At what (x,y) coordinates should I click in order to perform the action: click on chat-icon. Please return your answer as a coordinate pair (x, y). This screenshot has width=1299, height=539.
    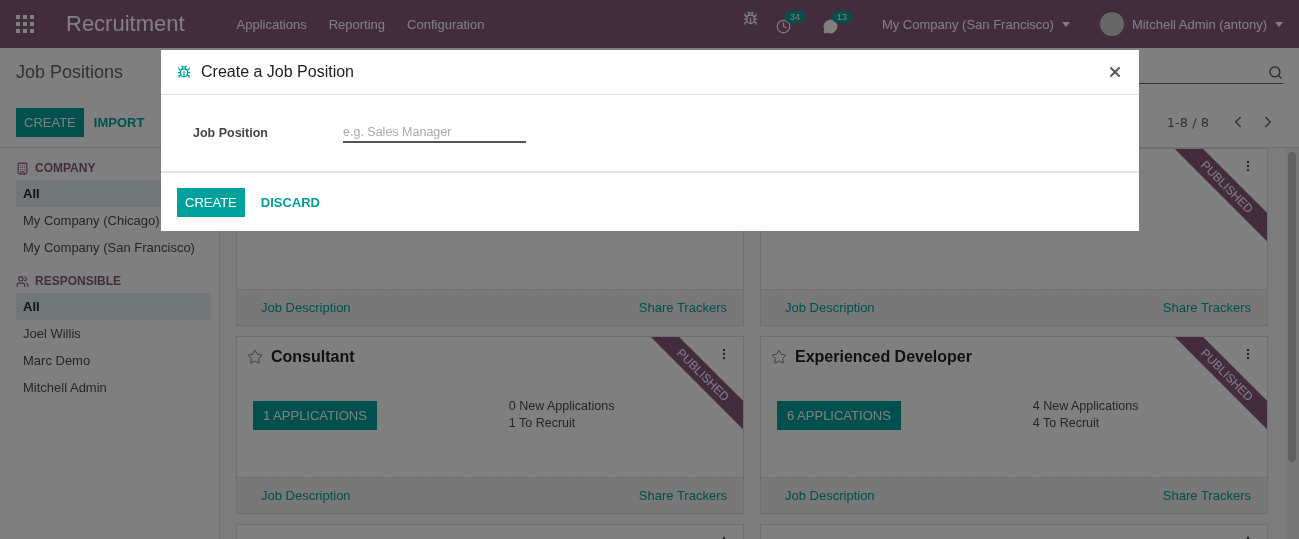
    Looking at the image, I should click on (830, 26).